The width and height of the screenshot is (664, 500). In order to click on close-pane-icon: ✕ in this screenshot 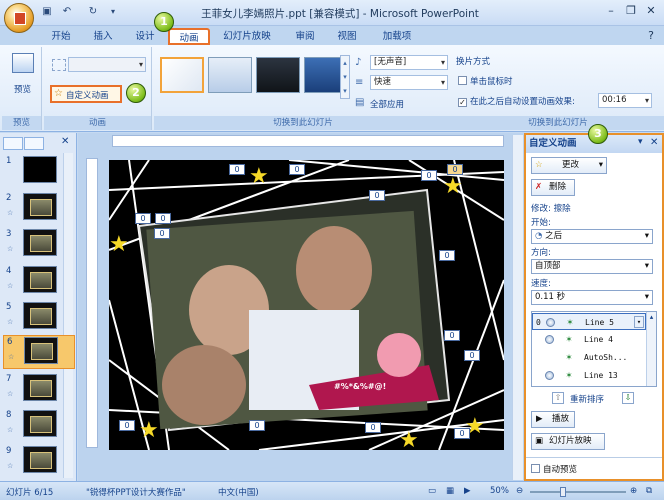, I will do `click(65, 141)`.